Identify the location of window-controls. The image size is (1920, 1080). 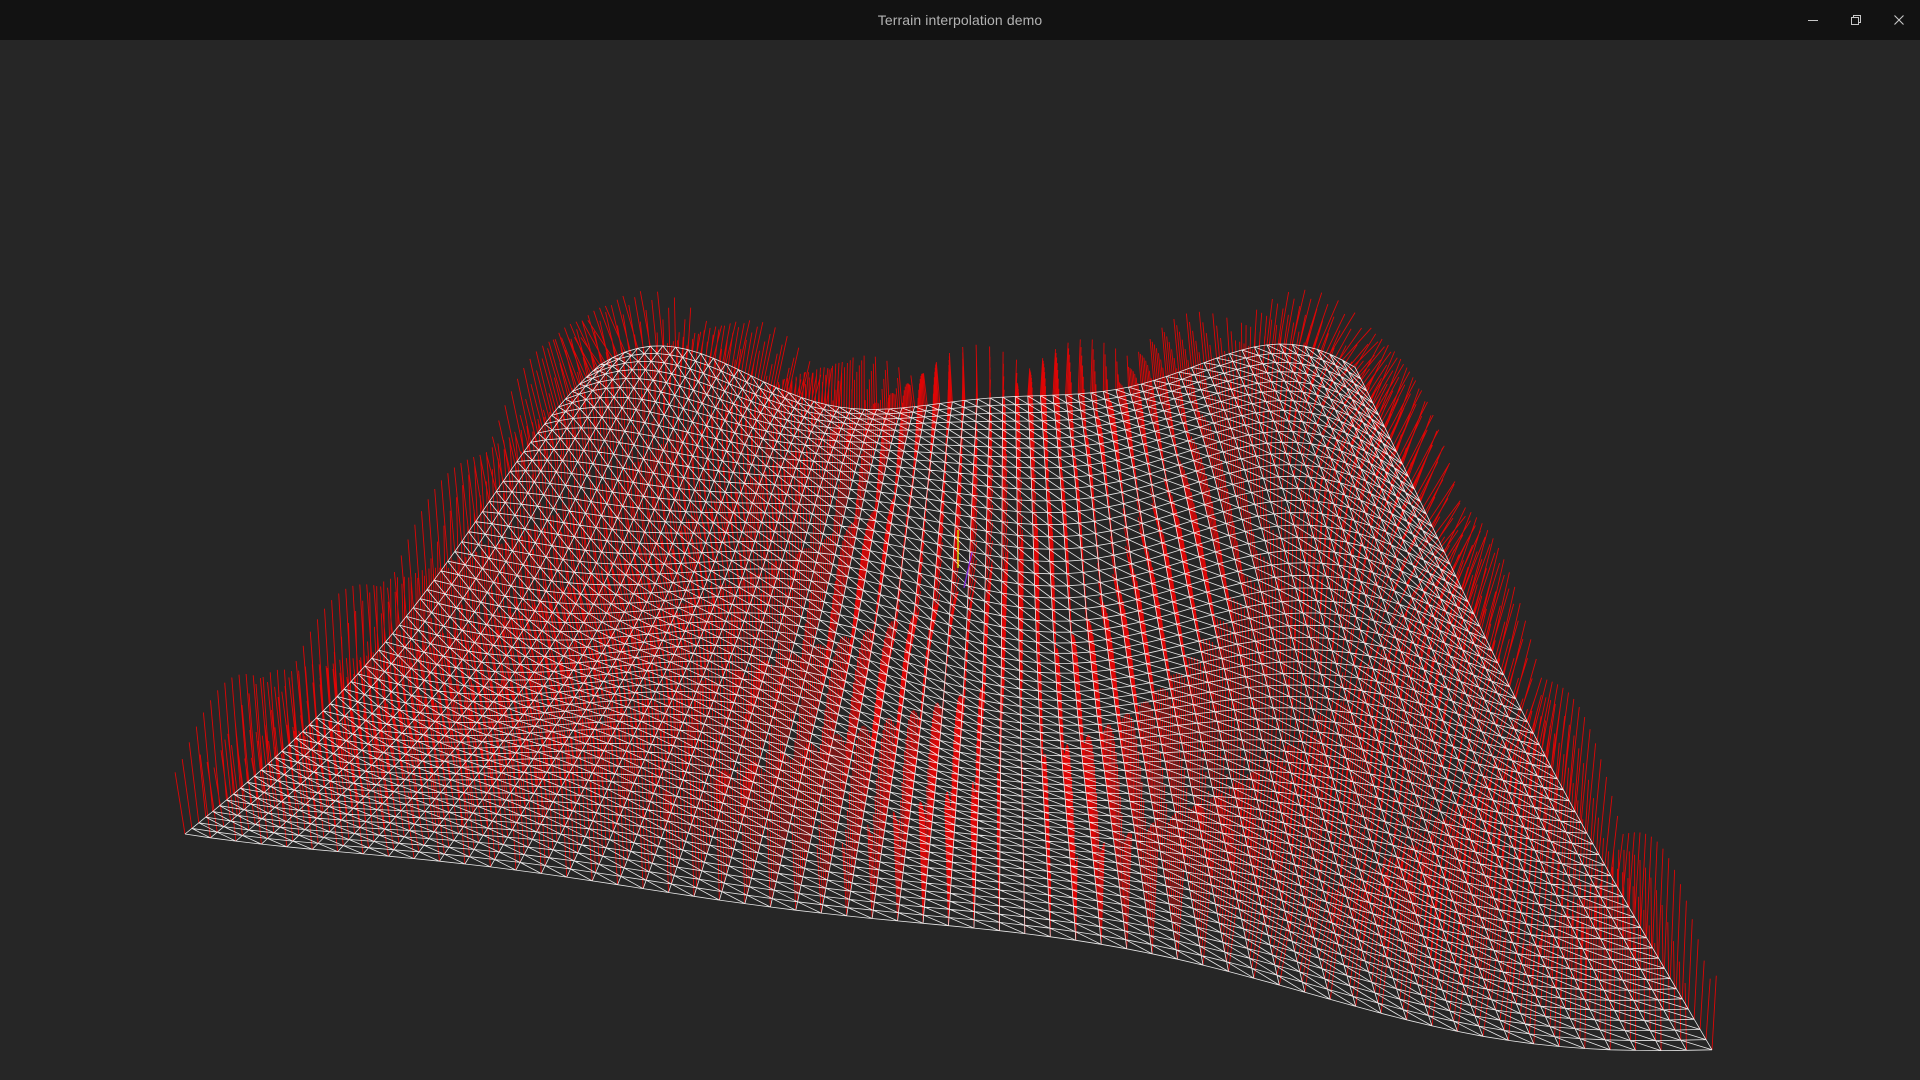
(1855, 20).